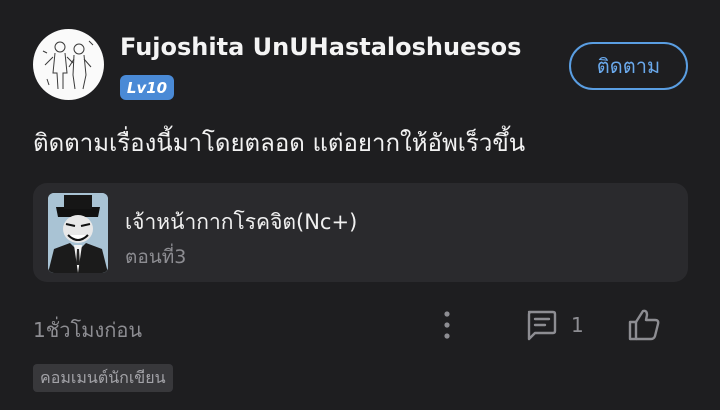 The image size is (720, 410). Describe the element at coordinates (156, 257) in the screenshot. I see `series-episode: ตอนที่3` at that location.